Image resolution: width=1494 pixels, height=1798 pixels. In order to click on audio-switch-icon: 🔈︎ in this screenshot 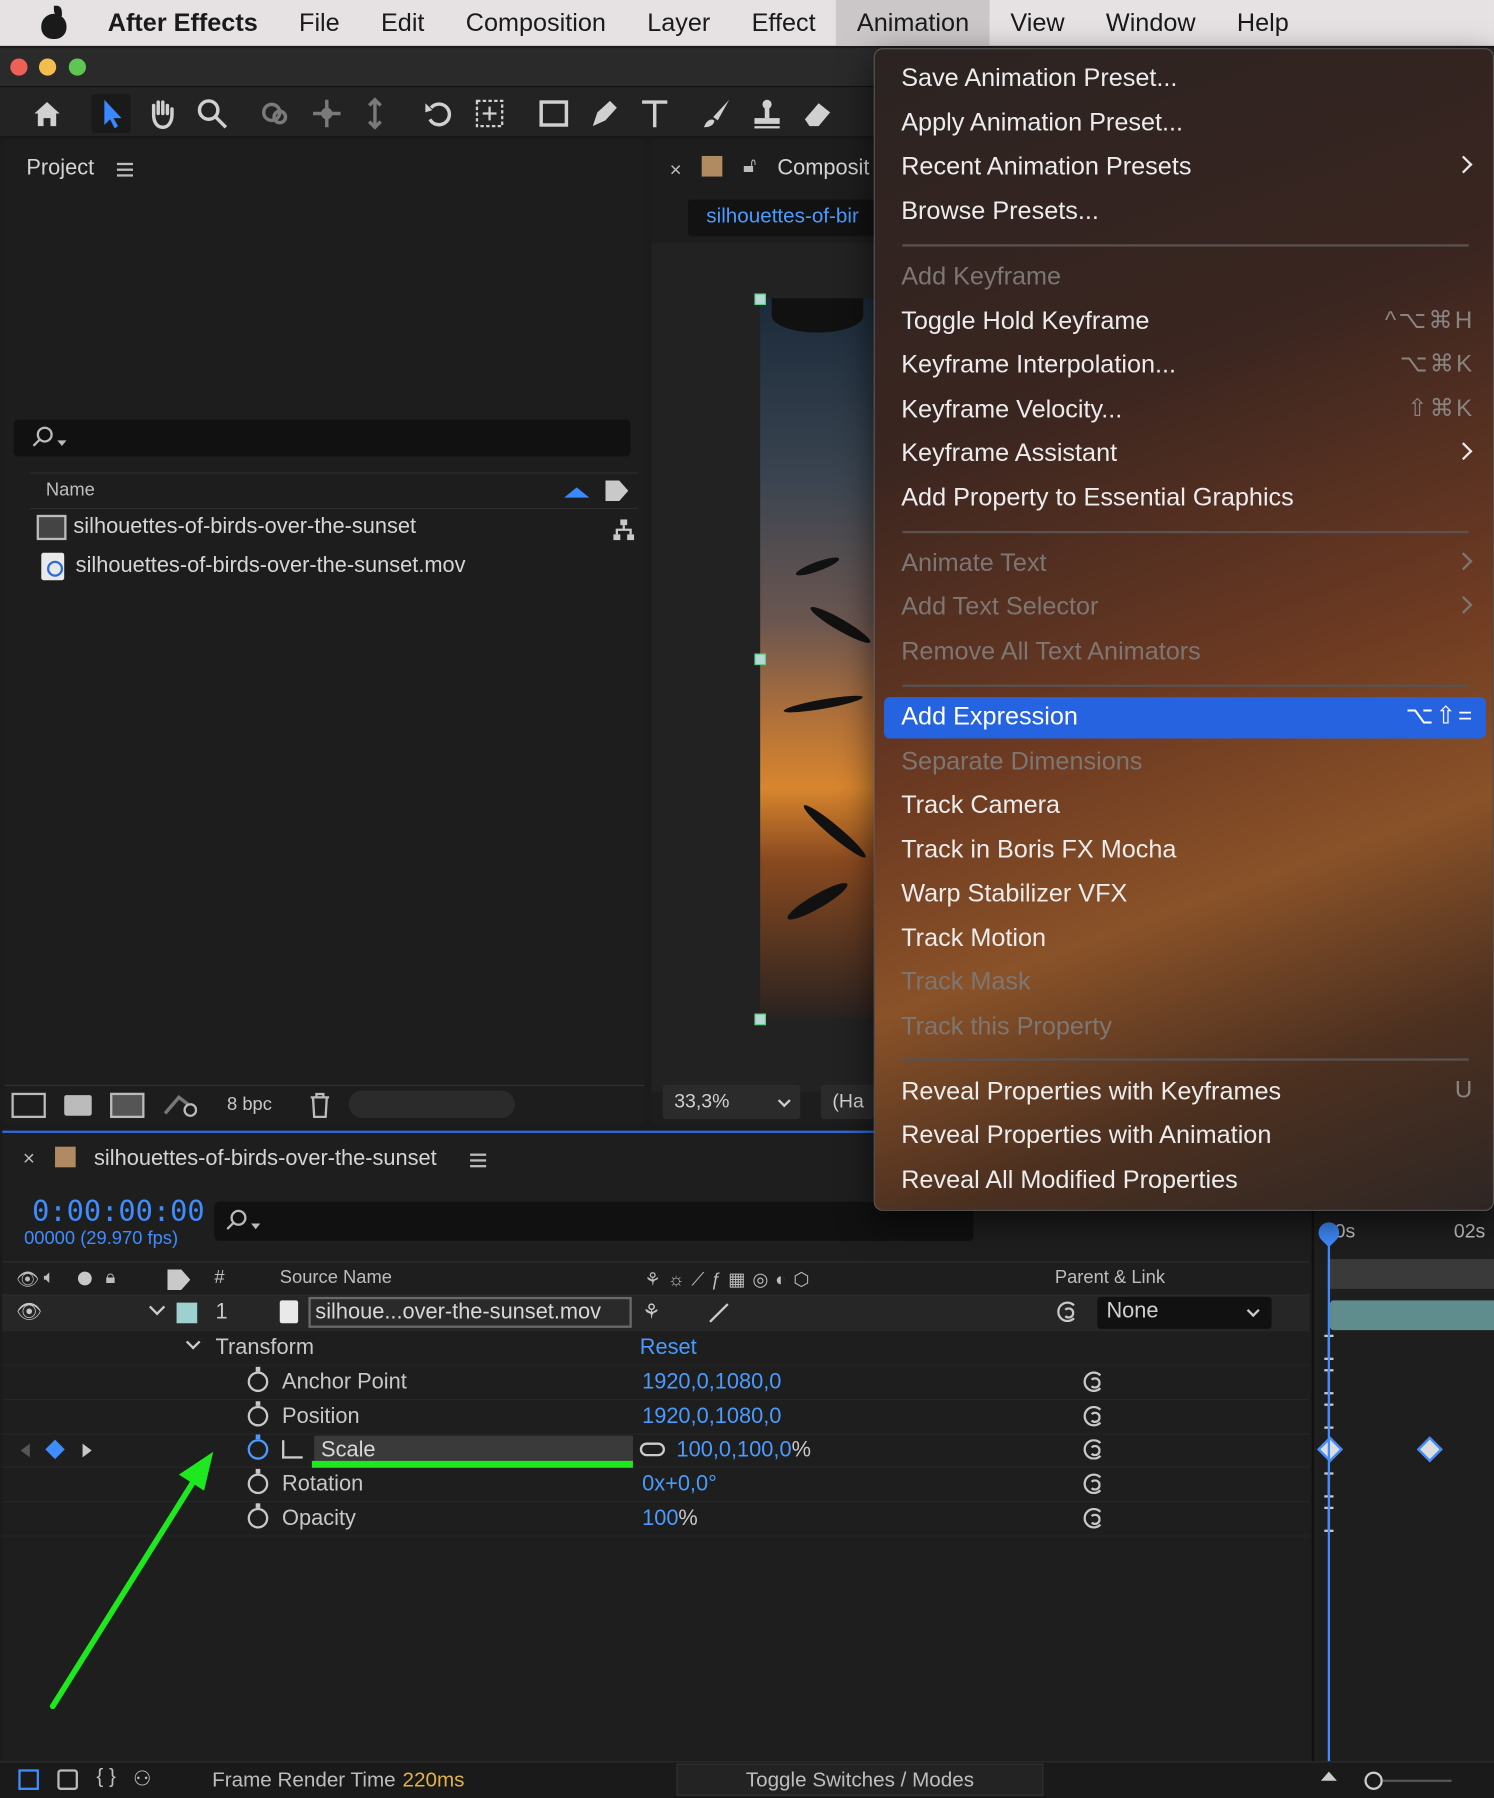, I will do `click(49, 1278)`.